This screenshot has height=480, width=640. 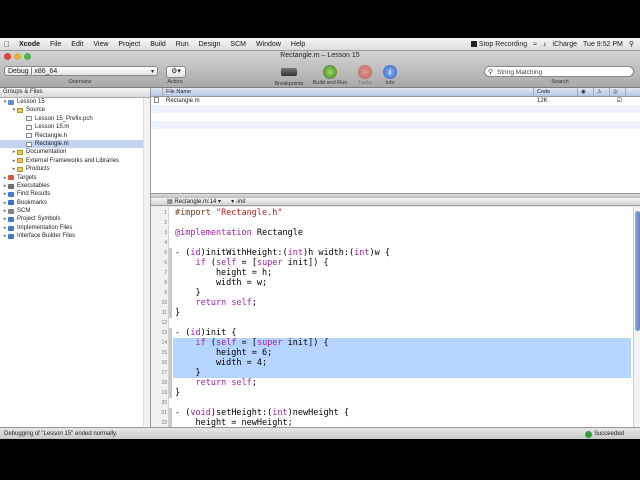 I want to click on code-line: 21 - (void)setHeight:(int)newHeight {, so click(x=392, y=413).